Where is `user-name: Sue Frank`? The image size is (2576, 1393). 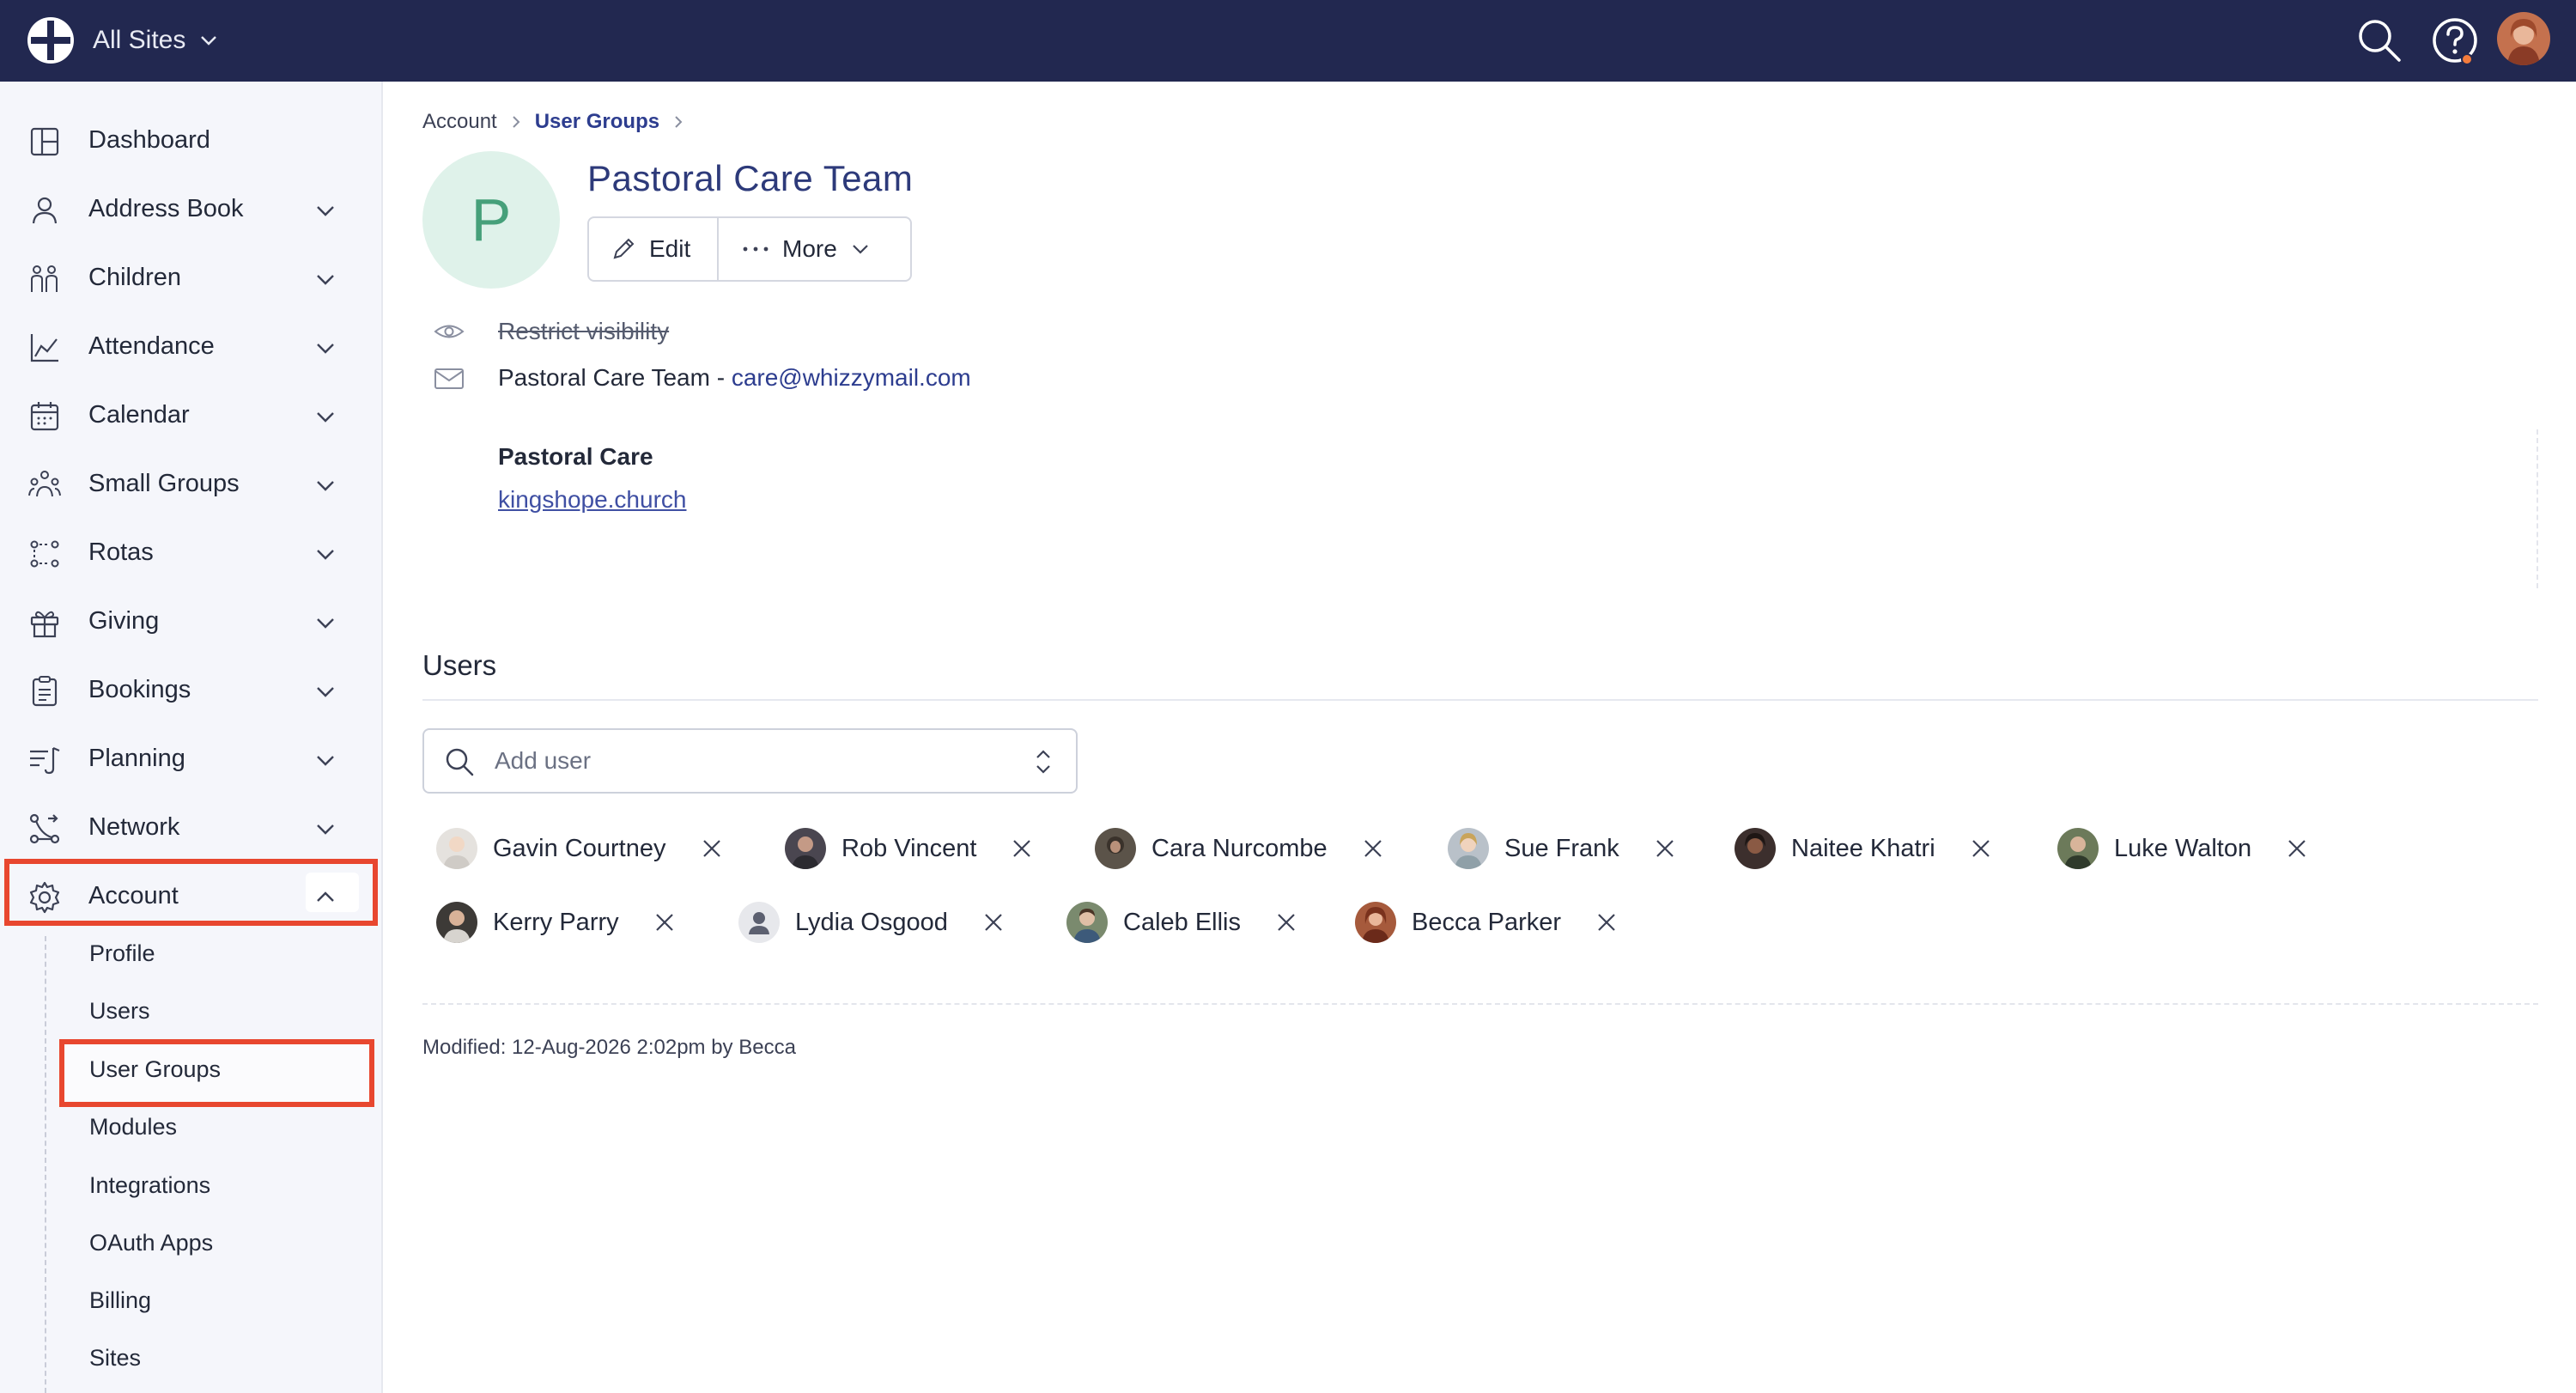 user-name: Sue Frank is located at coordinates (1561, 848).